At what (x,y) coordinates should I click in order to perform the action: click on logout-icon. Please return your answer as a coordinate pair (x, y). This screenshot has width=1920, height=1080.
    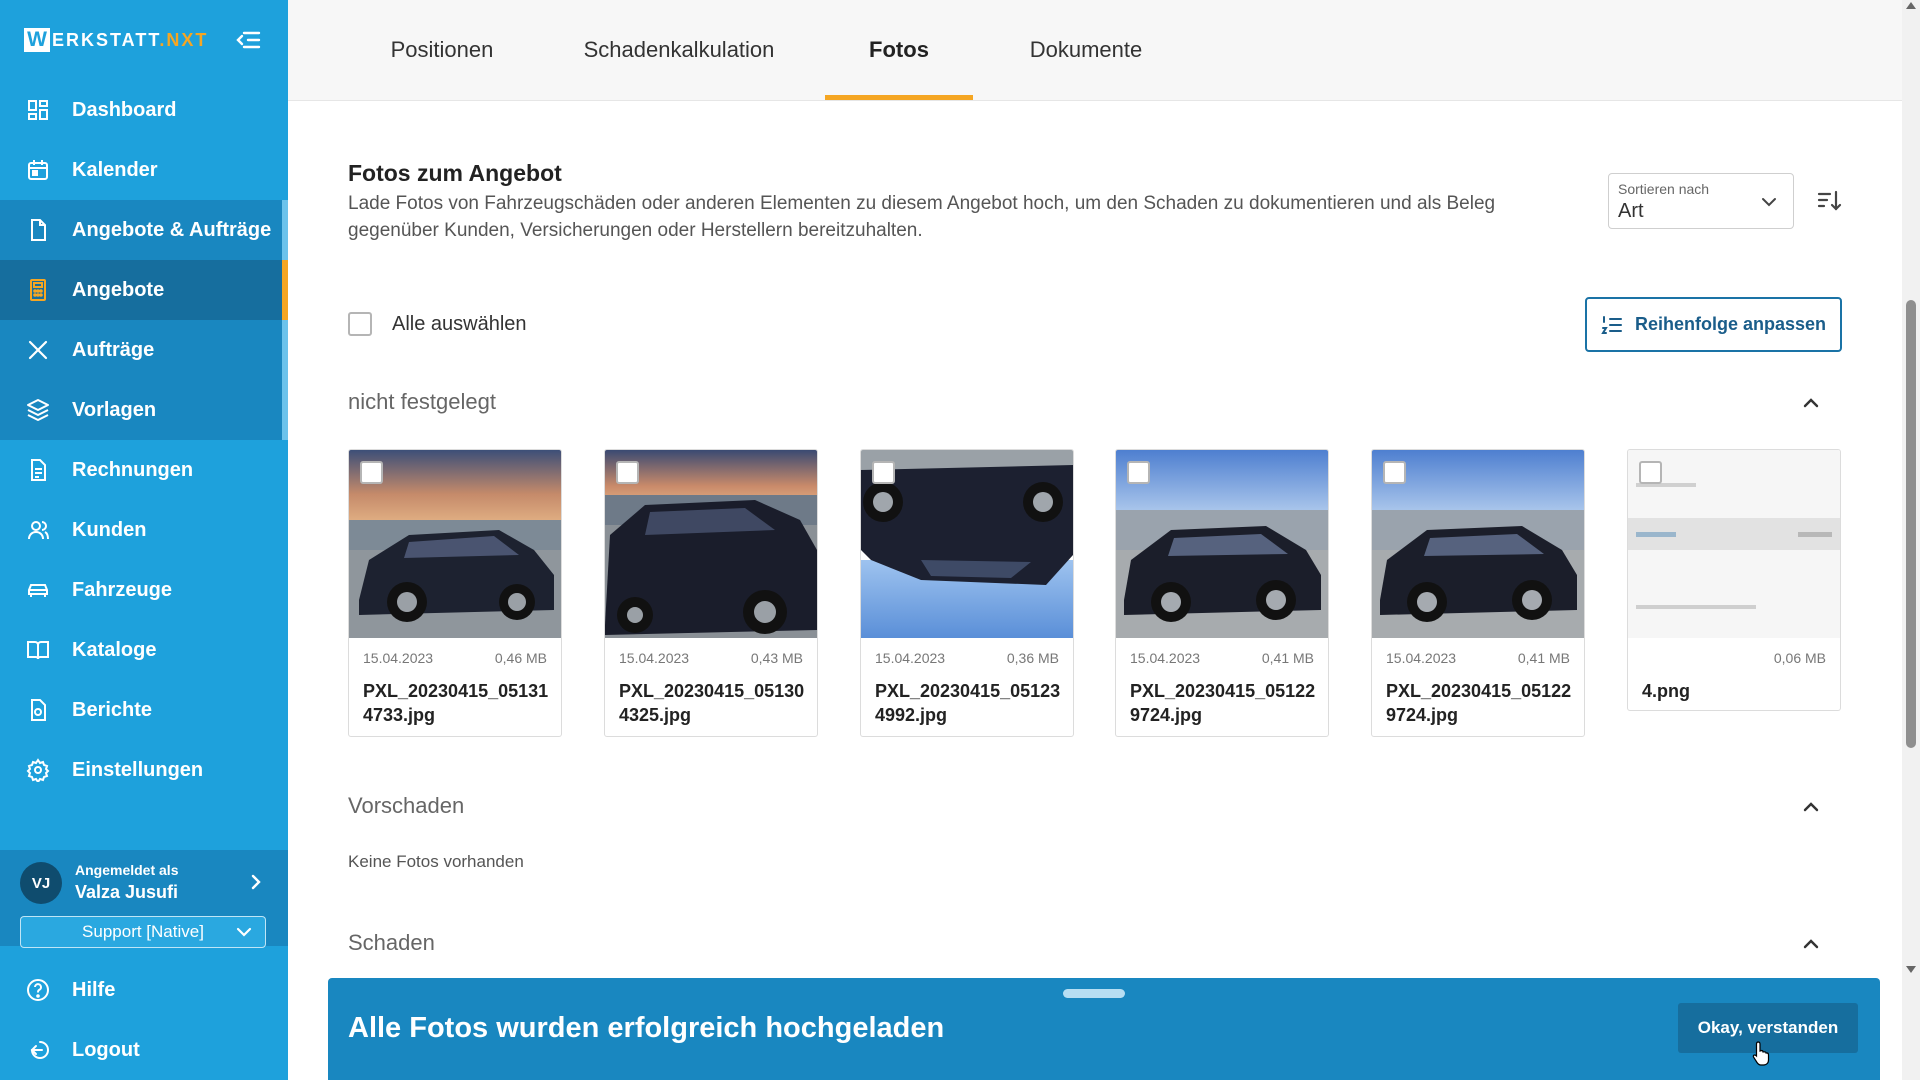
    Looking at the image, I should click on (39, 1050).